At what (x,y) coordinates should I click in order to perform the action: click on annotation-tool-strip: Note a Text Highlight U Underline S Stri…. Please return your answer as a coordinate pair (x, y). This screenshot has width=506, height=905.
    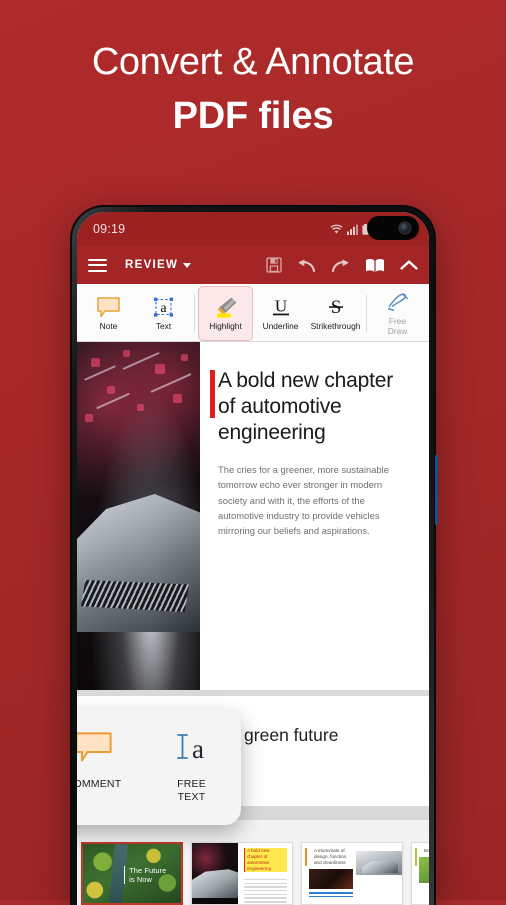
    Looking at the image, I should click on (253, 313).